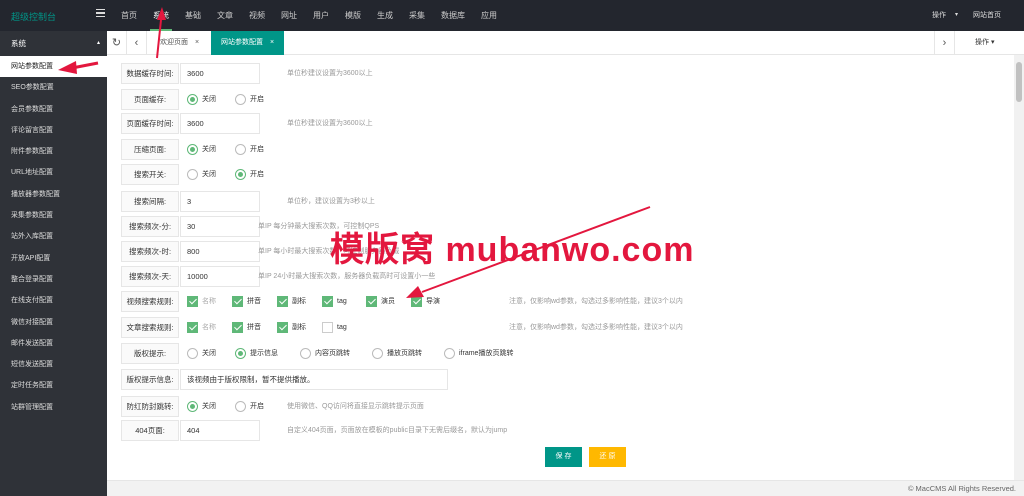 Image resolution: width=1024 pixels, height=496 pixels. Describe the element at coordinates (380, 301) in the screenshot. I see `checkbox-vod-actor: 演员` at that location.